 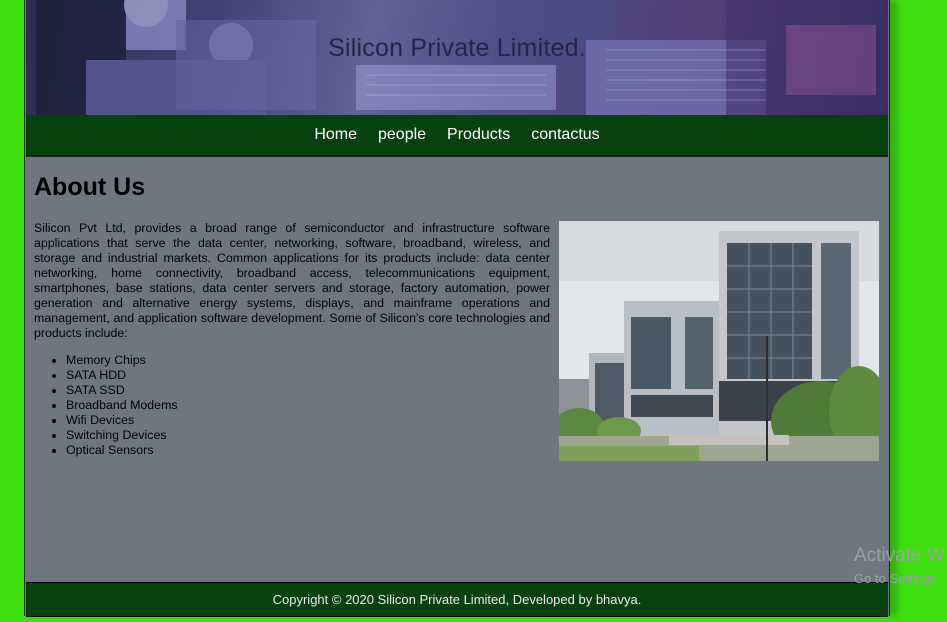 What do you see at coordinates (122, 450) in the screenshot?
I see `list-item: Optical Sensors` at bounding box center [122, 450].